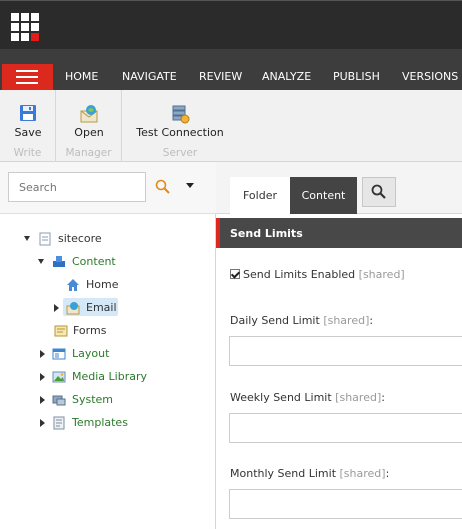  Describe the element at coordinates (27, 77) in the screenshot. I see `hamburger-menu-icon` at that location.